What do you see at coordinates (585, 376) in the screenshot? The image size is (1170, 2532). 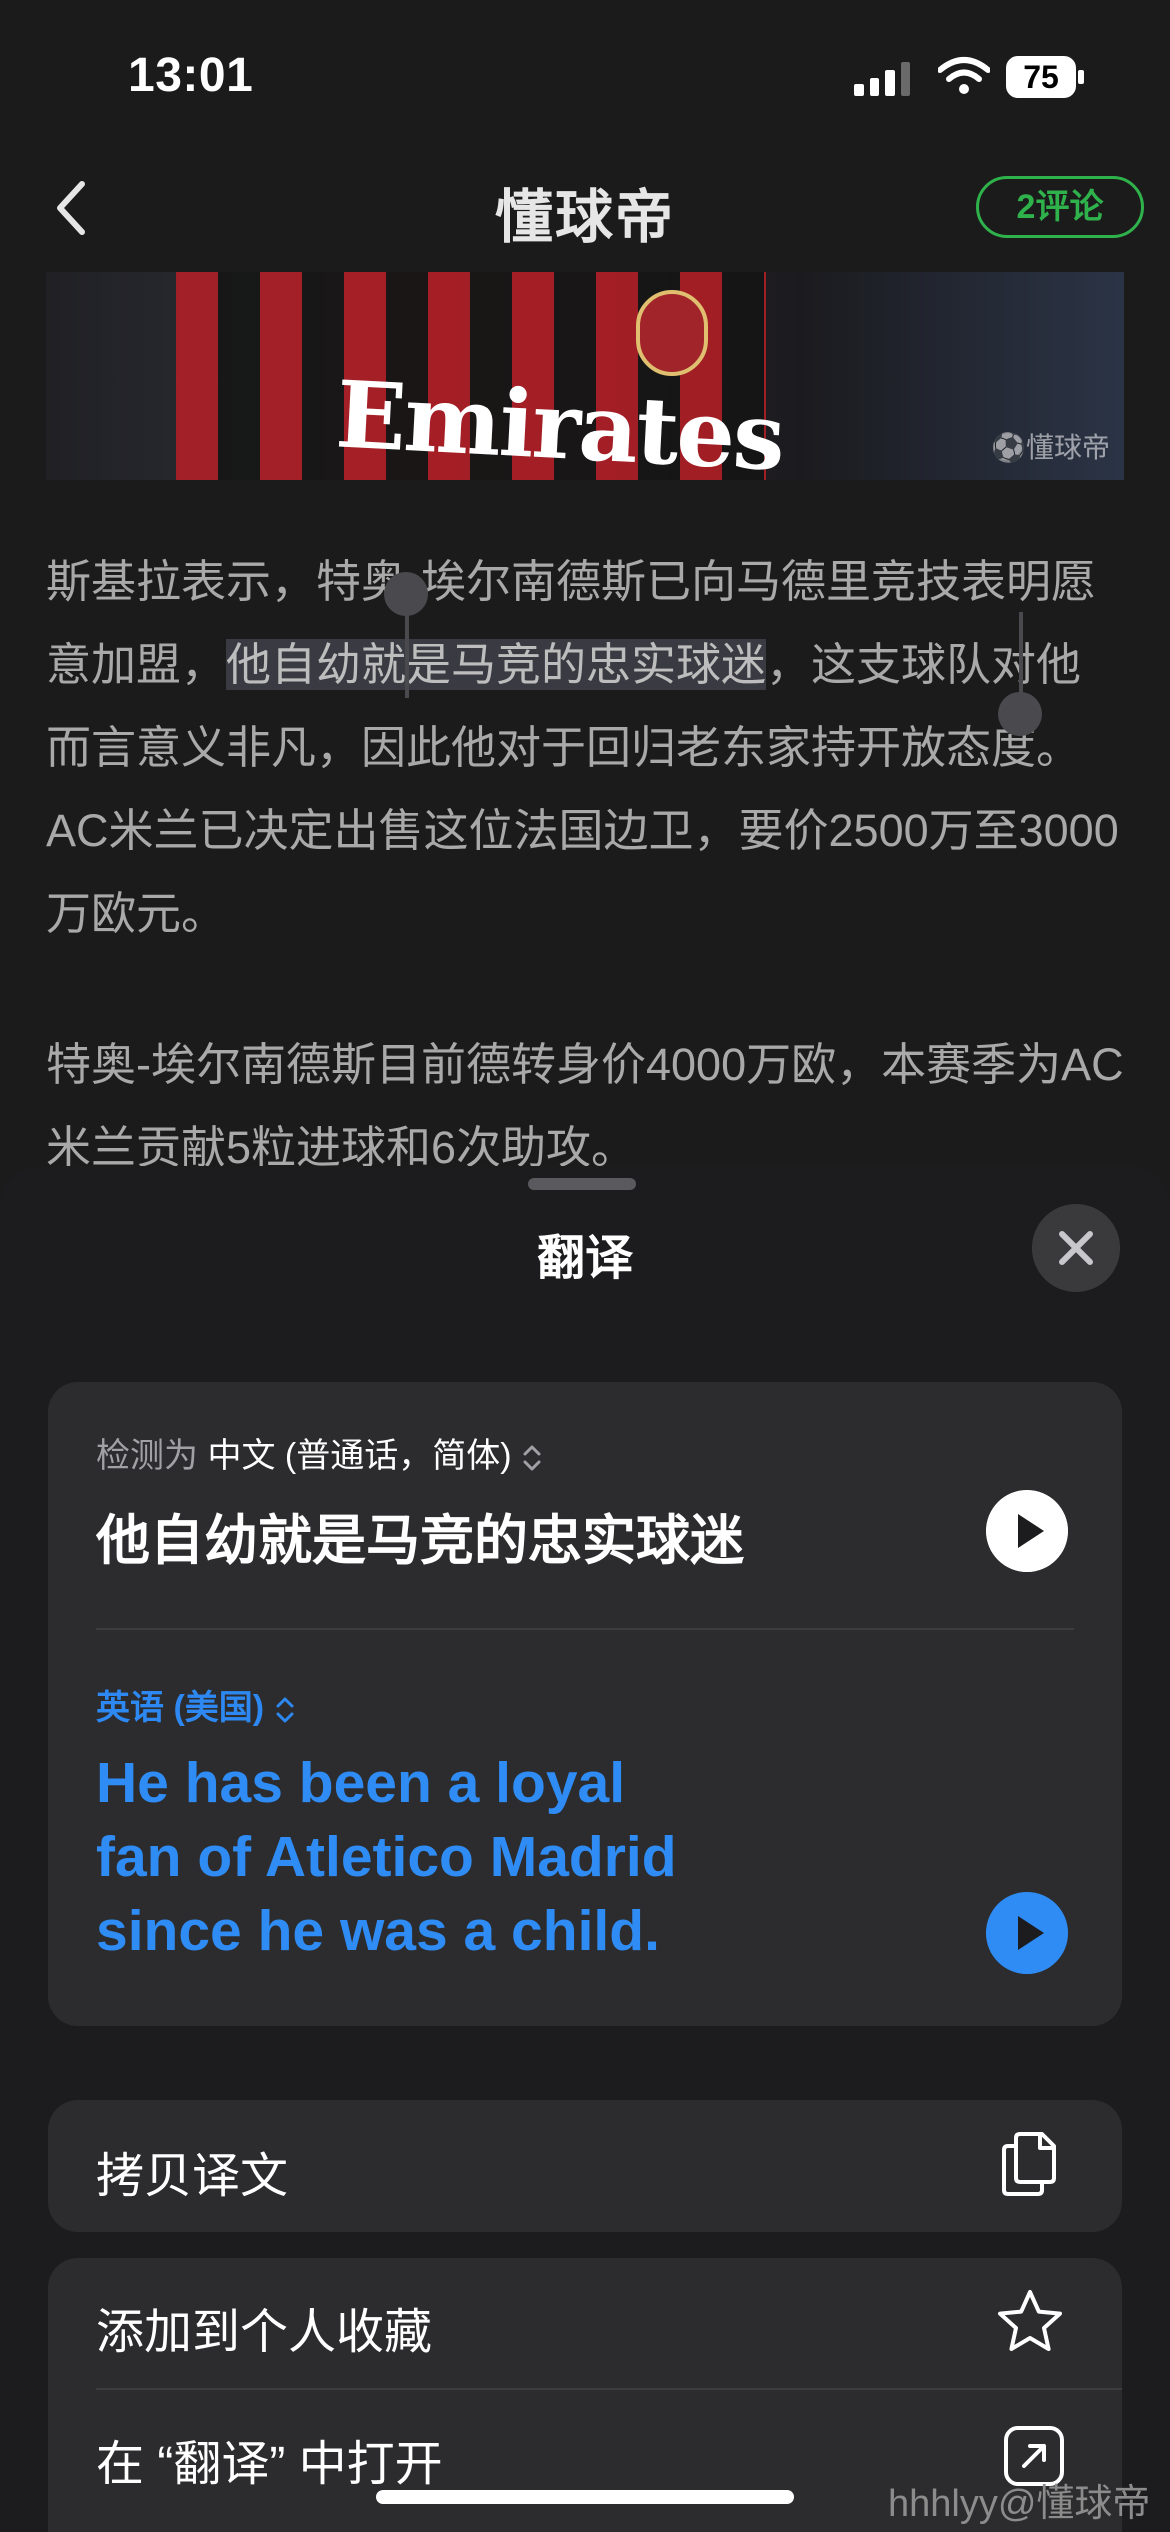 I see `article-image: Emirates ⚽懂球帝` at bounding box center [585, 376].